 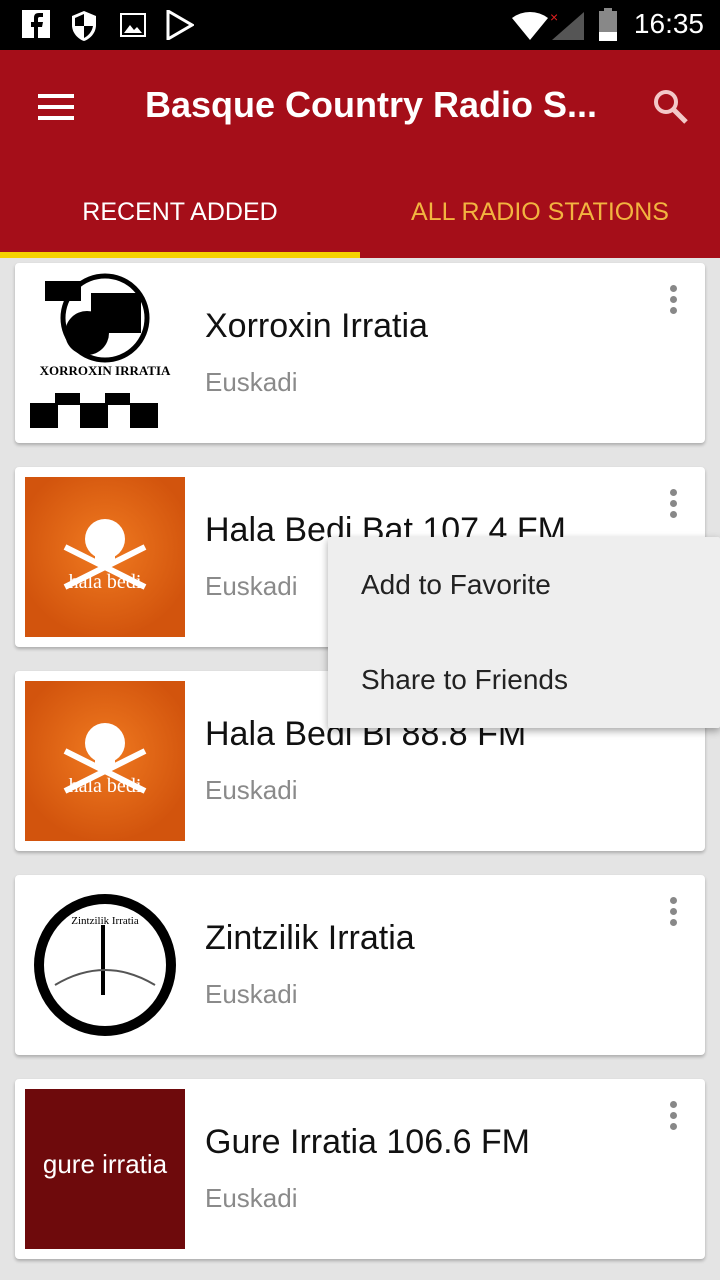 What do you see at coordinates (548, 25) in the screenshot?
I see `wifi-signal-icon: ×` at bounding box center [548, 25].